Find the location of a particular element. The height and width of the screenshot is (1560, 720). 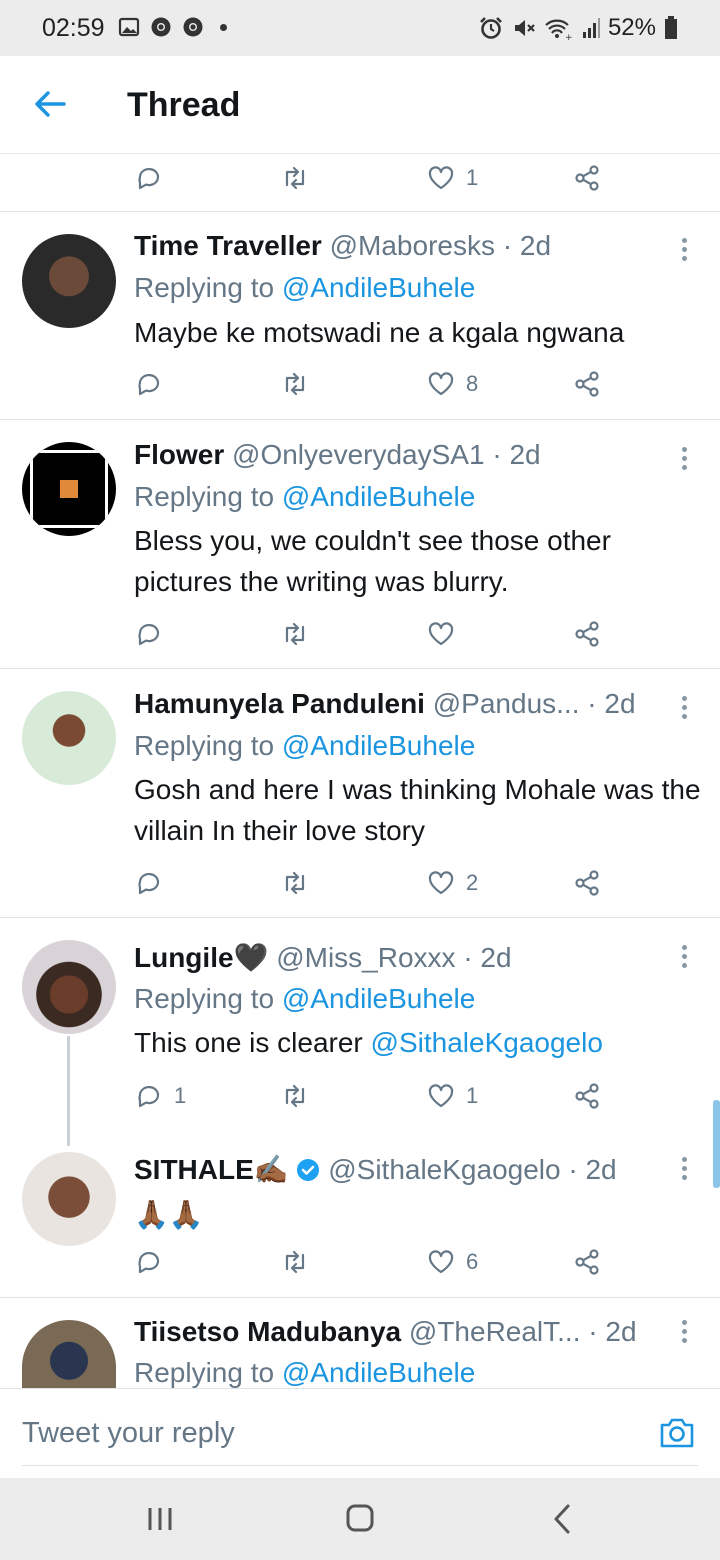

like-button: 6 is located at coordinates (452, 1262).